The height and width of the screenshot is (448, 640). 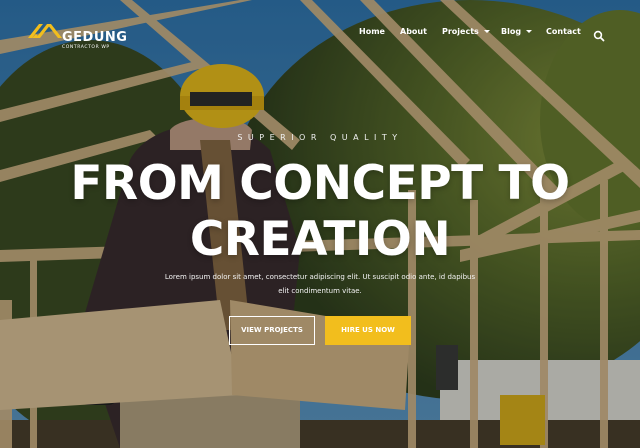 I want to click on nav-item-projects: Projects, so click(x=466, y=32).